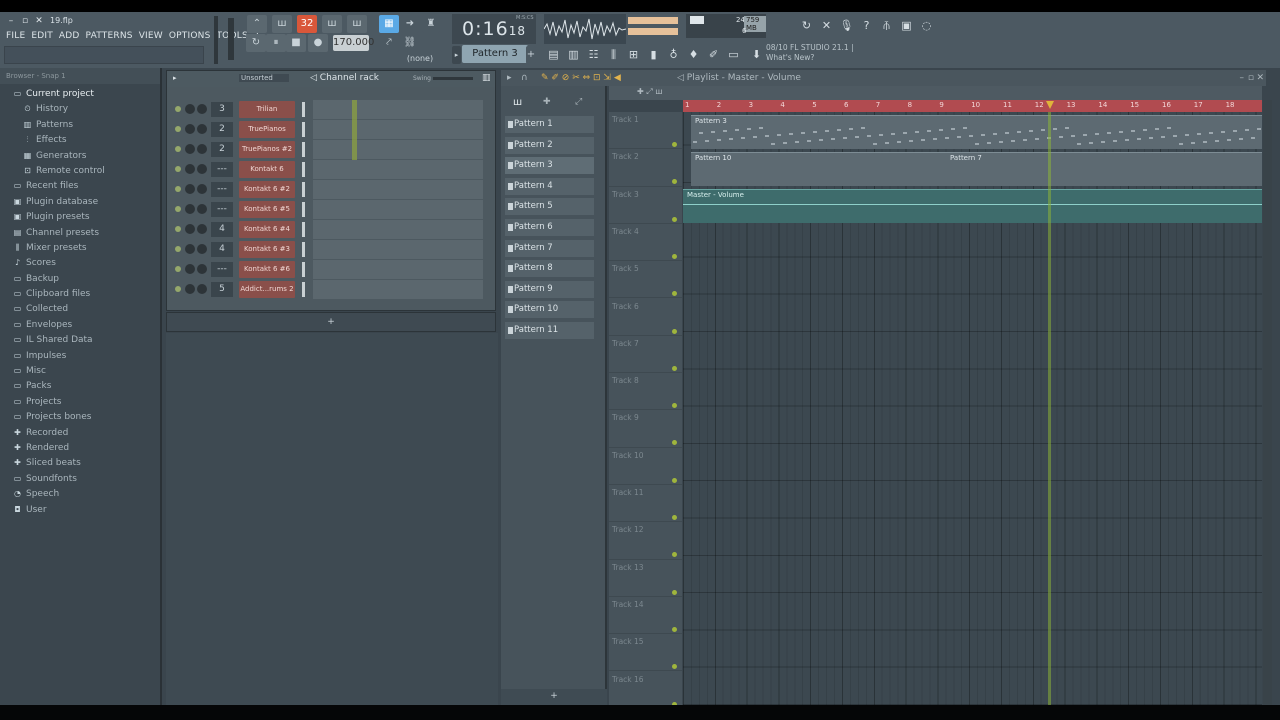 The width and height of the screenshot is (1280, 720). I want to click on piano-icon: ш, so click(517, 102).